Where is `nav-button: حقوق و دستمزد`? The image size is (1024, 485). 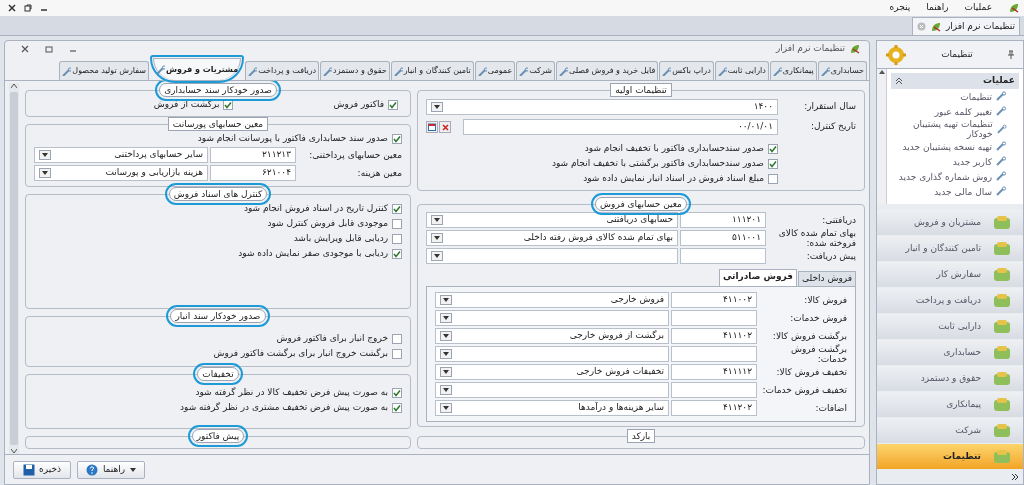 nav-button: حقوق و دستمزد is located at coordinates (950, 378).